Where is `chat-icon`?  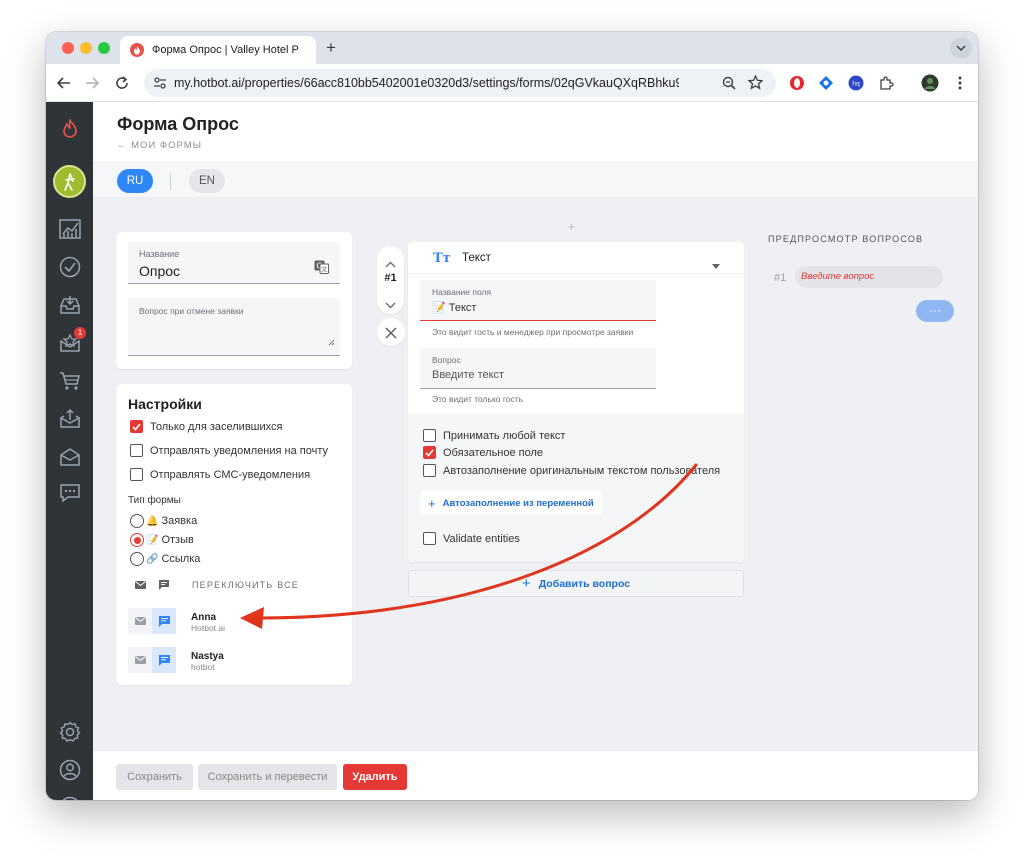
chat-icon is located at coordinates (69, 492).